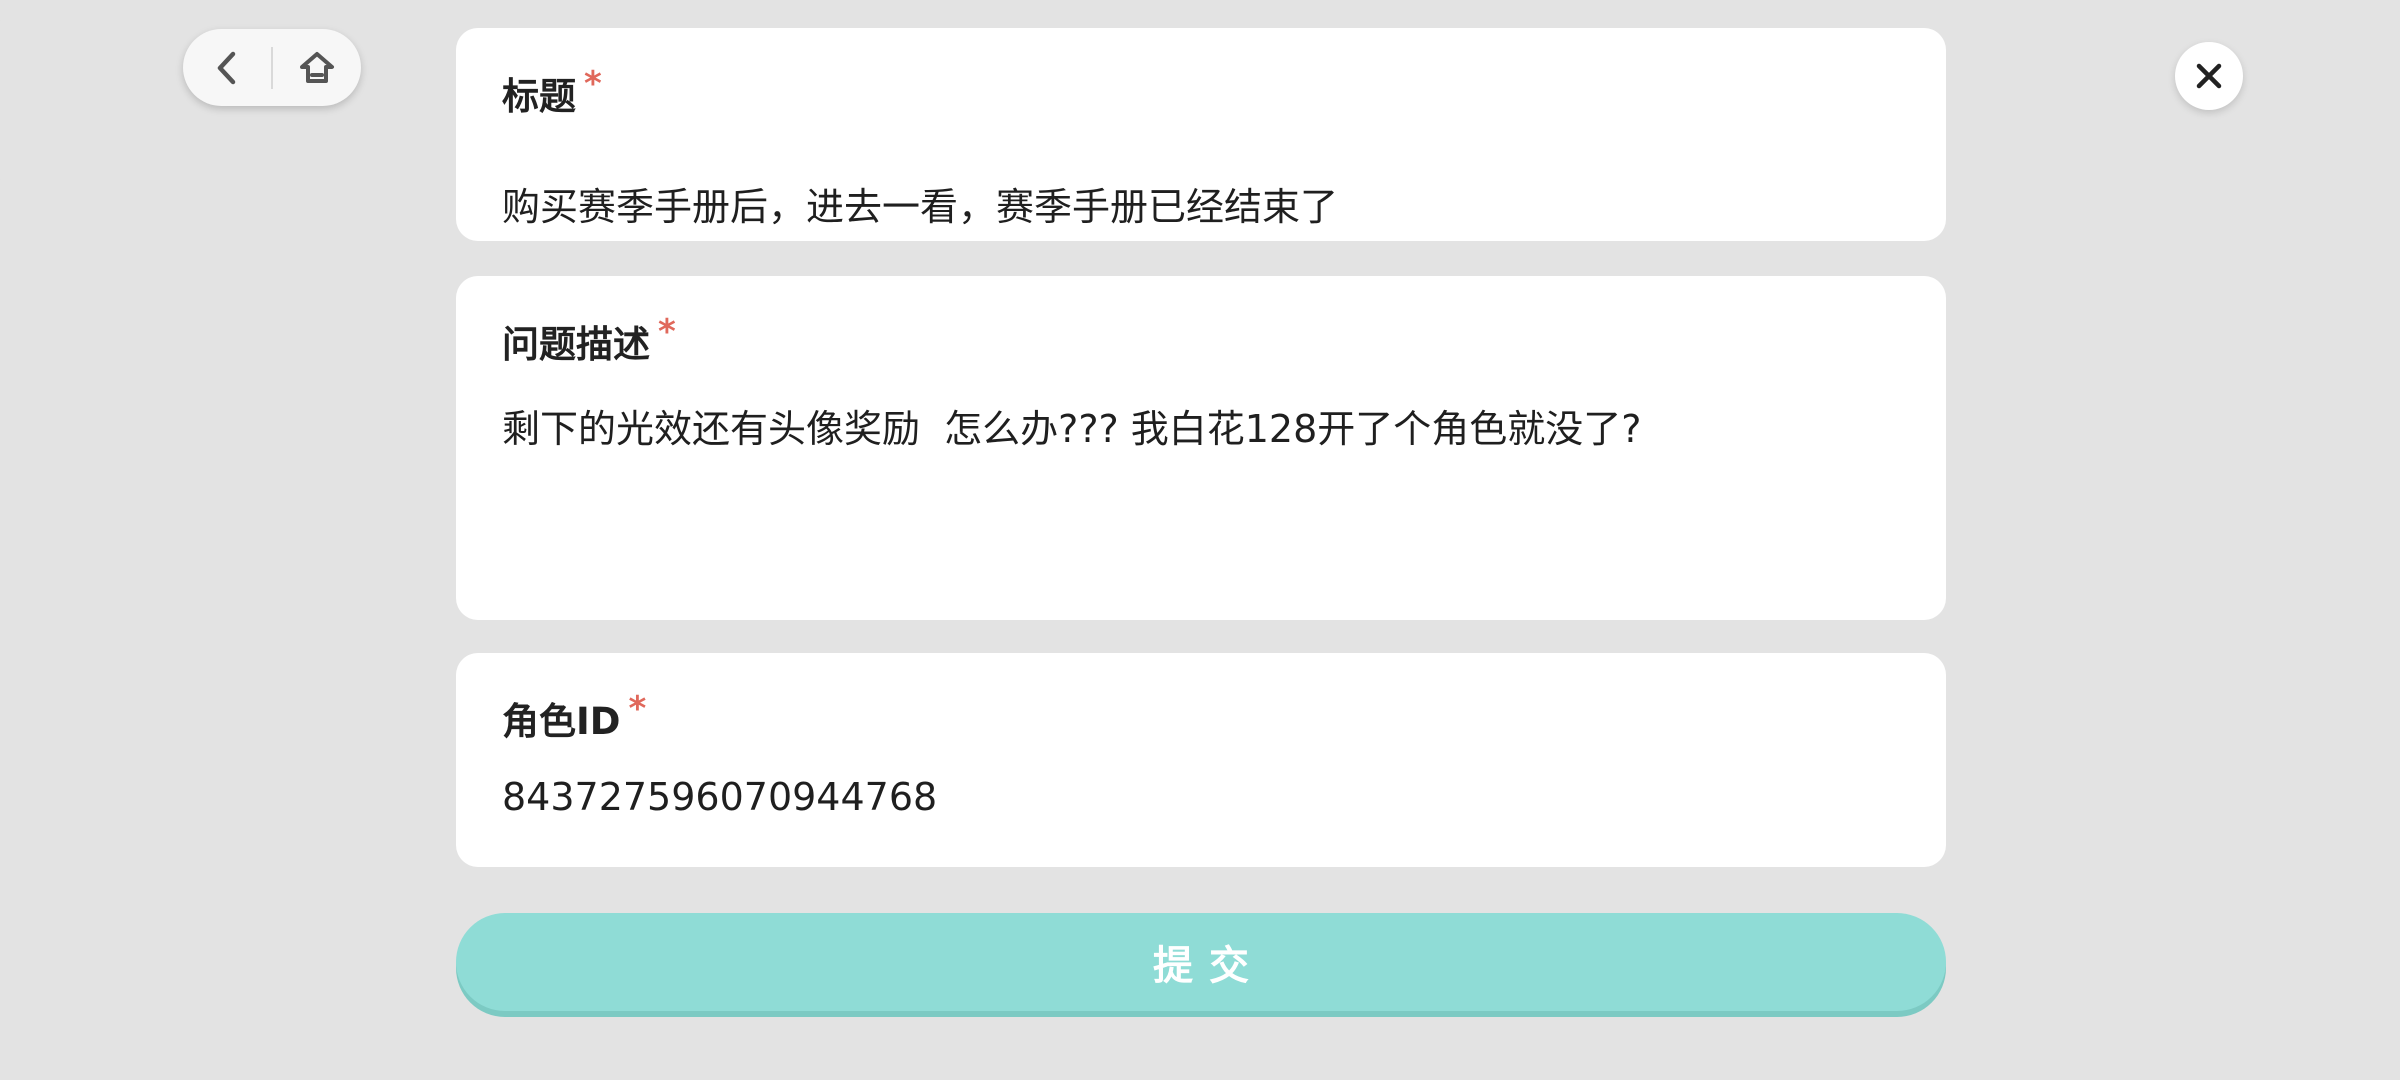 Image resolution: width=2400 pixels, height=1080 pixels. I want to click on role-id-field-label-row: 角色ID *, so click(574, 717).